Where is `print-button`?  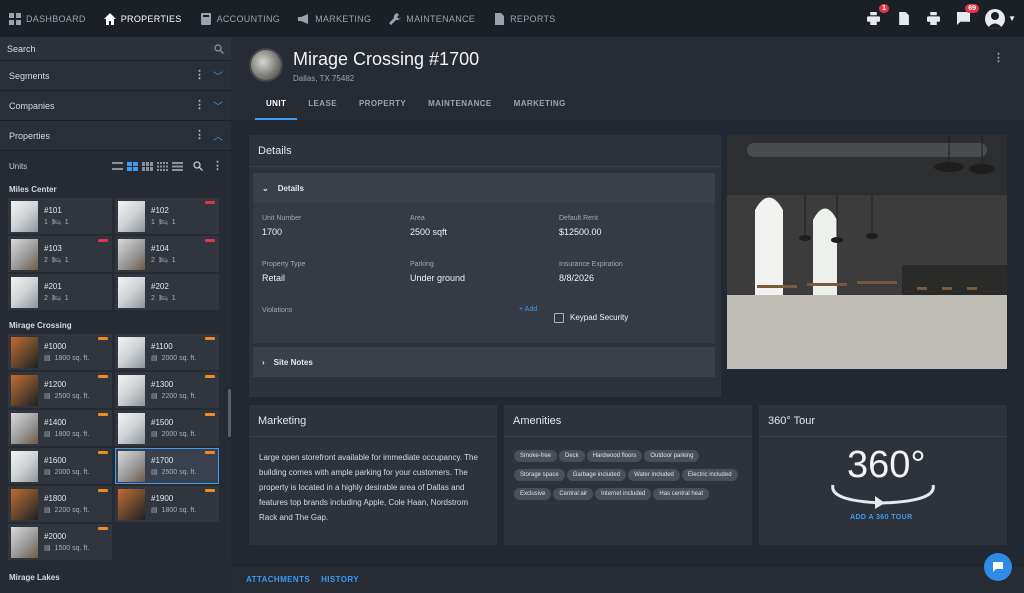
print-button is located at coordinates (933, 19).